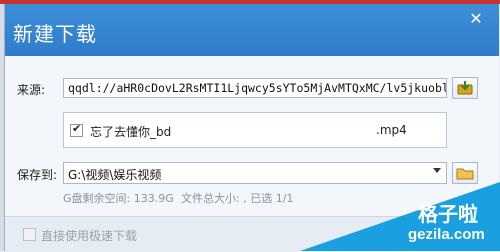  What do you see at coordinates (55, 34) in the screenshot?
I see `dialog-title: 新建下载` at bounding box center [55, 34].